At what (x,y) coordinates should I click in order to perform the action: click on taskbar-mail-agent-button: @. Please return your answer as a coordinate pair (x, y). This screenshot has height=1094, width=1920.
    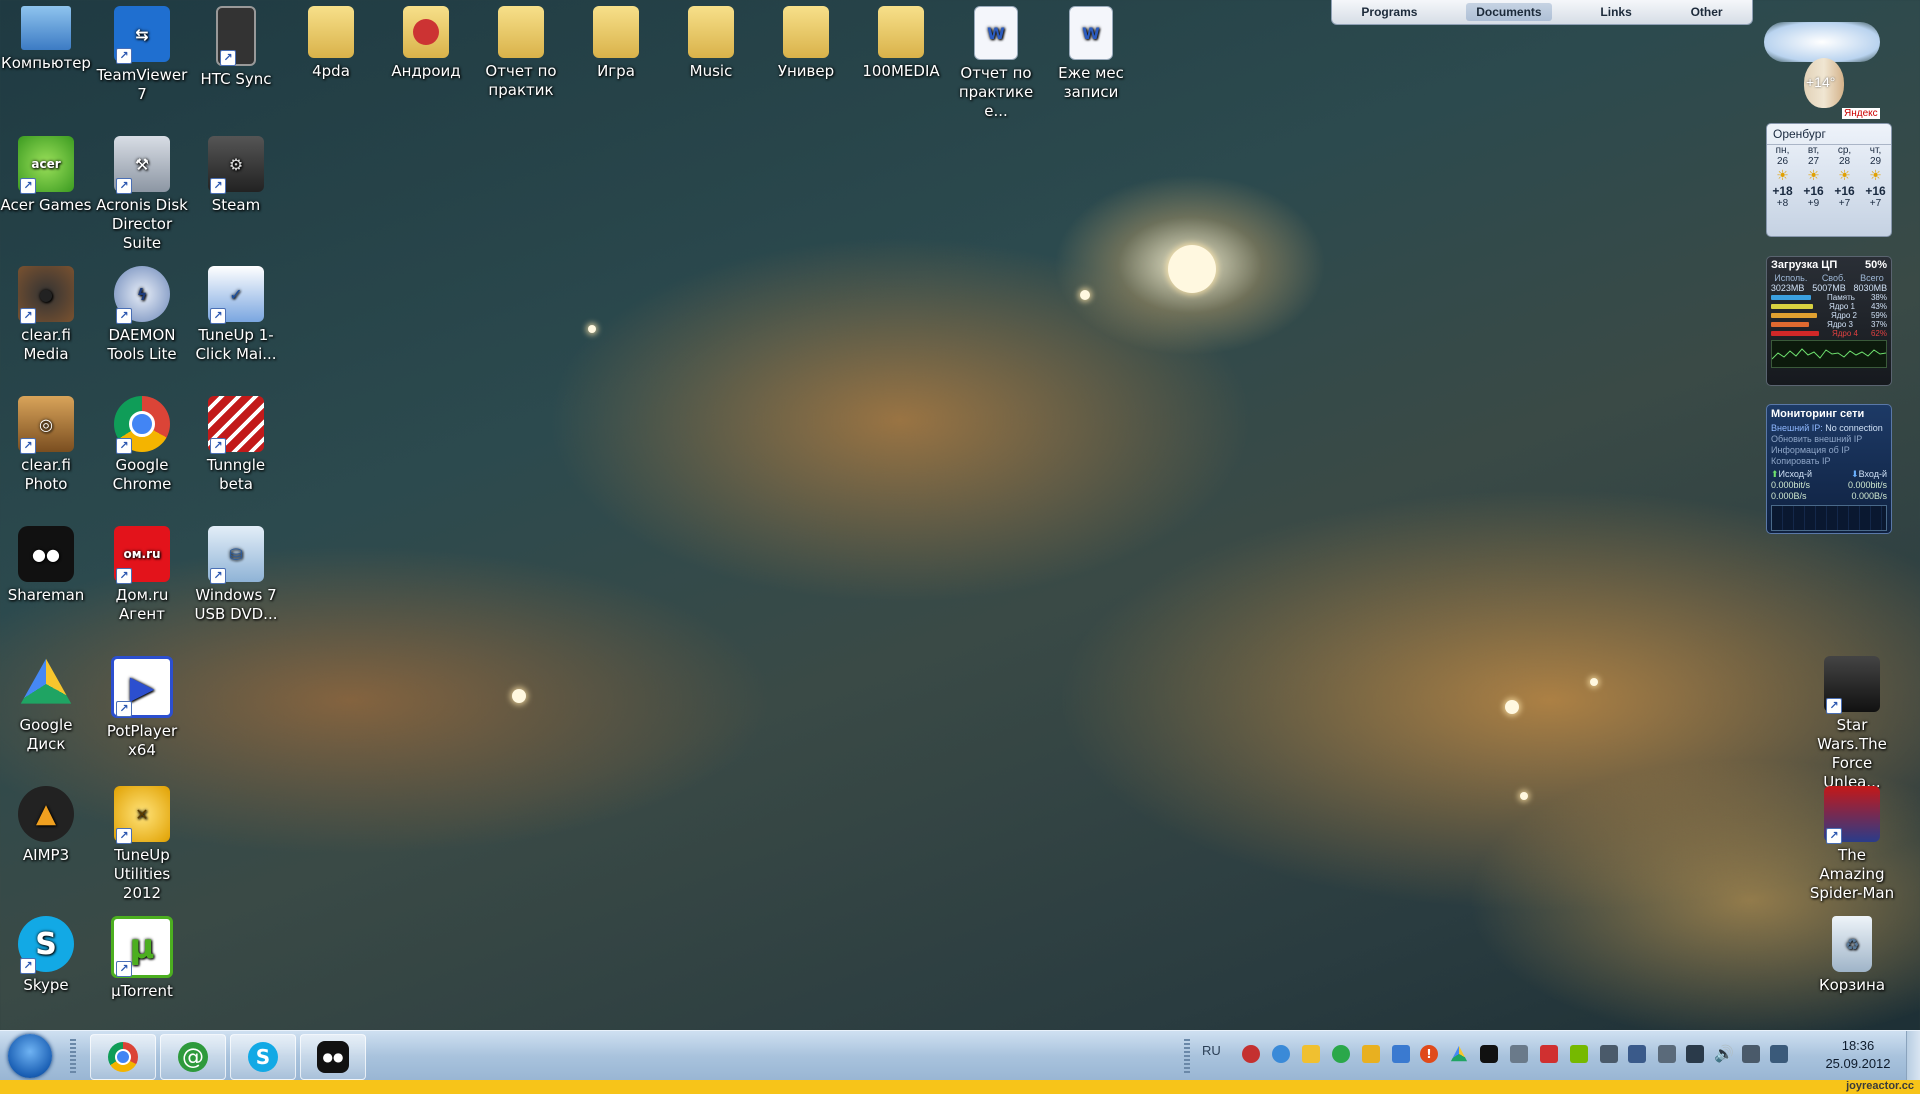
    Looking at the image, I should click on (193, 1057).